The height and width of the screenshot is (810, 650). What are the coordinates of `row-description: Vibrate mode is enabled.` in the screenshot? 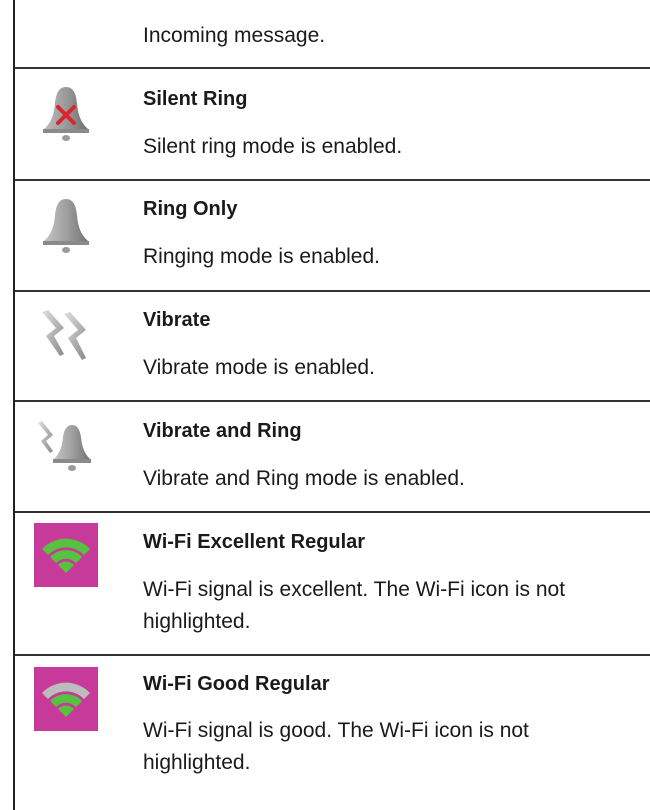 It's located at (259, 367).